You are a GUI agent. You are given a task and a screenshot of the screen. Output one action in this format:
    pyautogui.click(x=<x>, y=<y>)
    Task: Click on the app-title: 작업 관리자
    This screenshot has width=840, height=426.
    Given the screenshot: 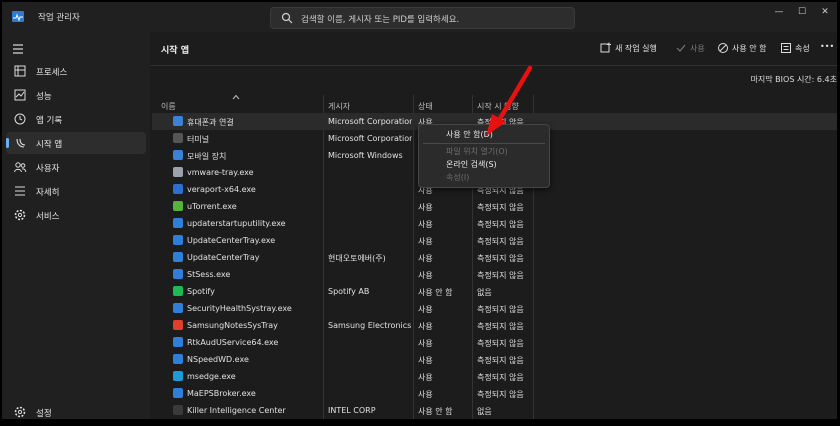 What is the action you would take?
    pyautogui.click(x=59, y=18)
    